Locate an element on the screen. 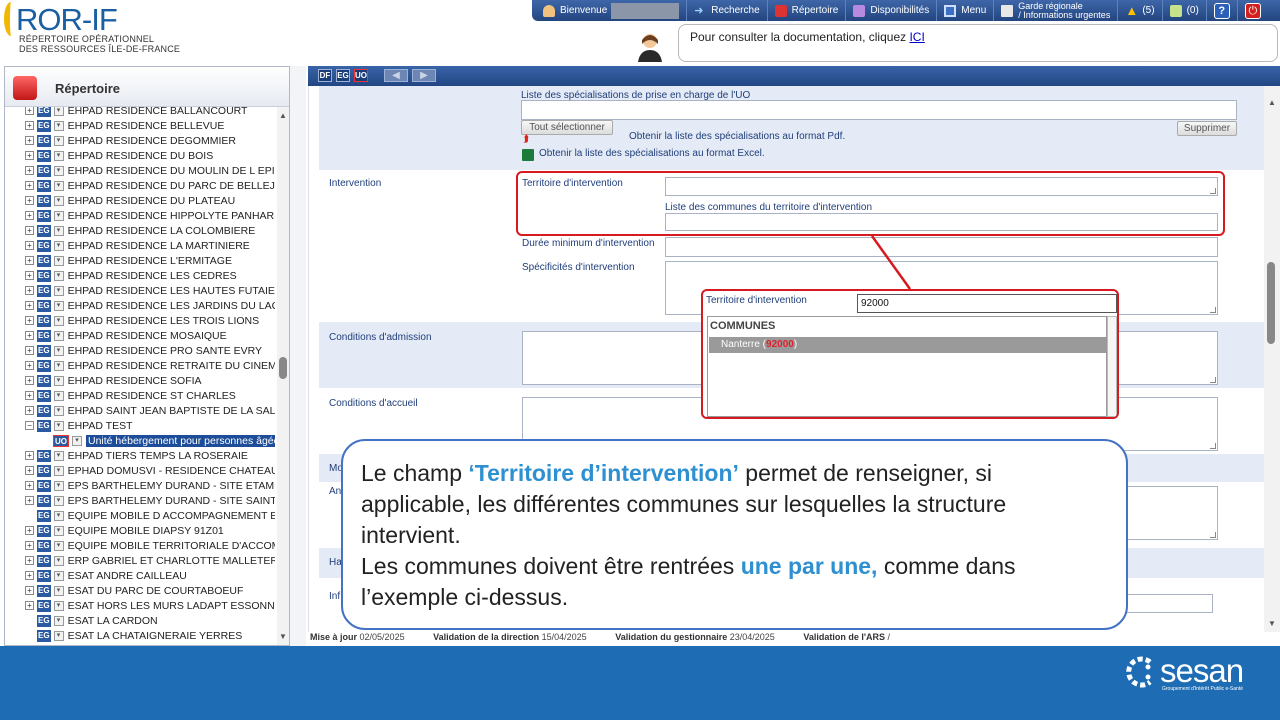 The width and height of the screenshot is (1280, 720). nav-search: ➜ Recherche is located at coordinates (727, 10).